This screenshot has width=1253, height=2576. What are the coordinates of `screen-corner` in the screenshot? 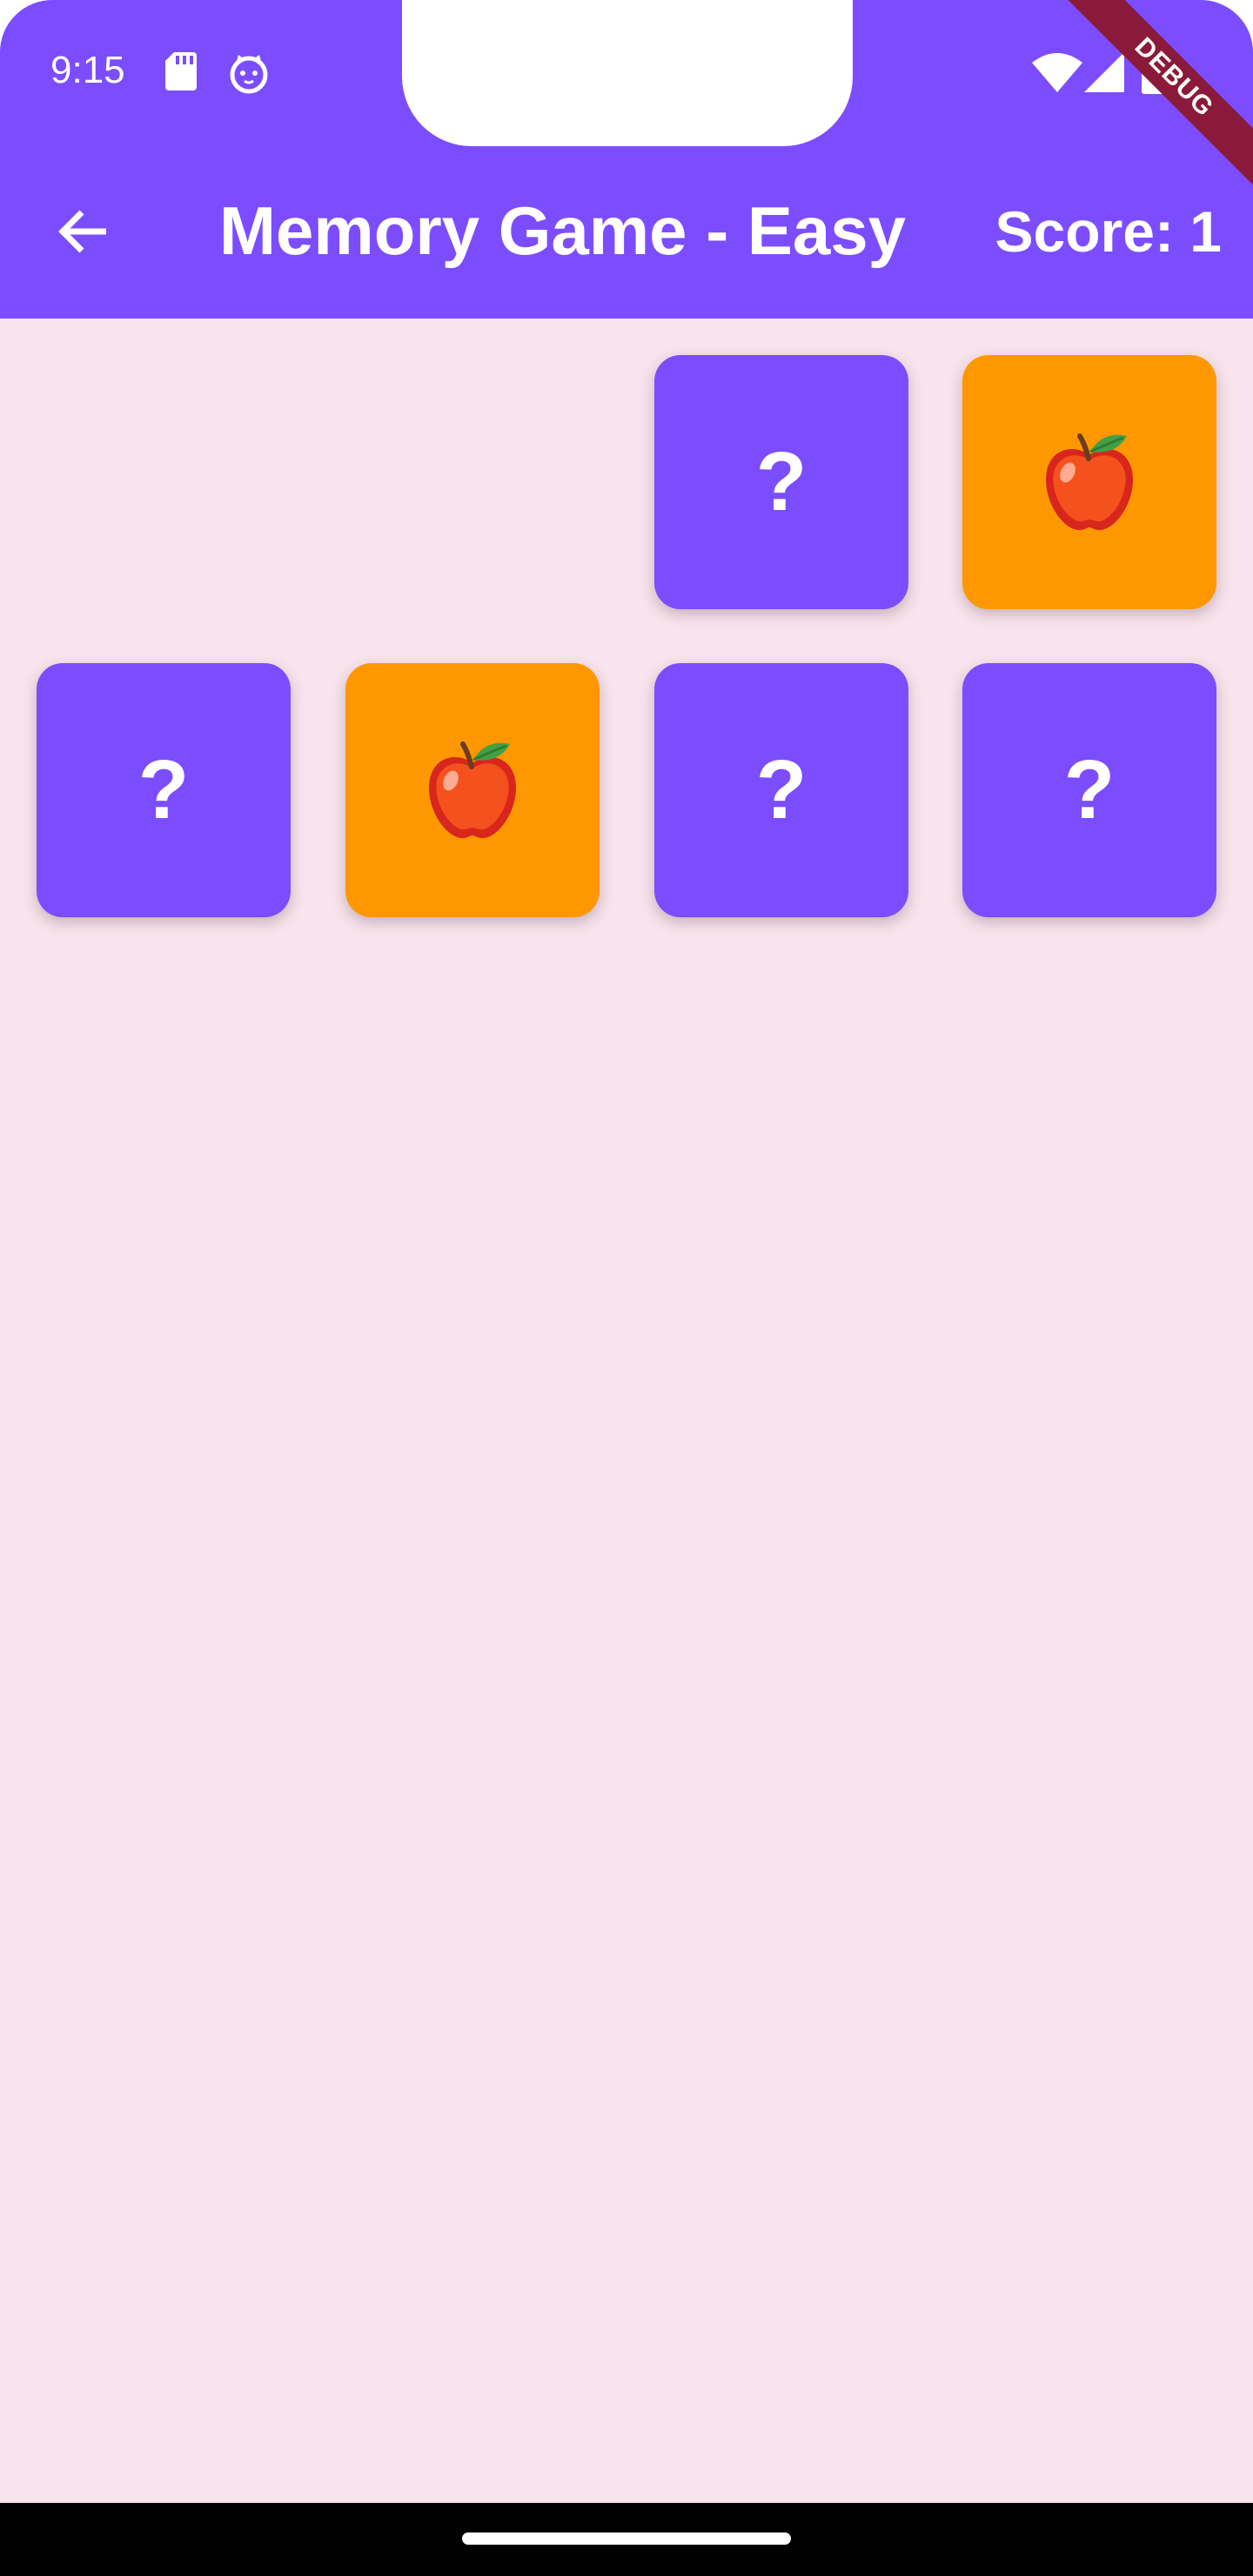 It's located at (26, 26).